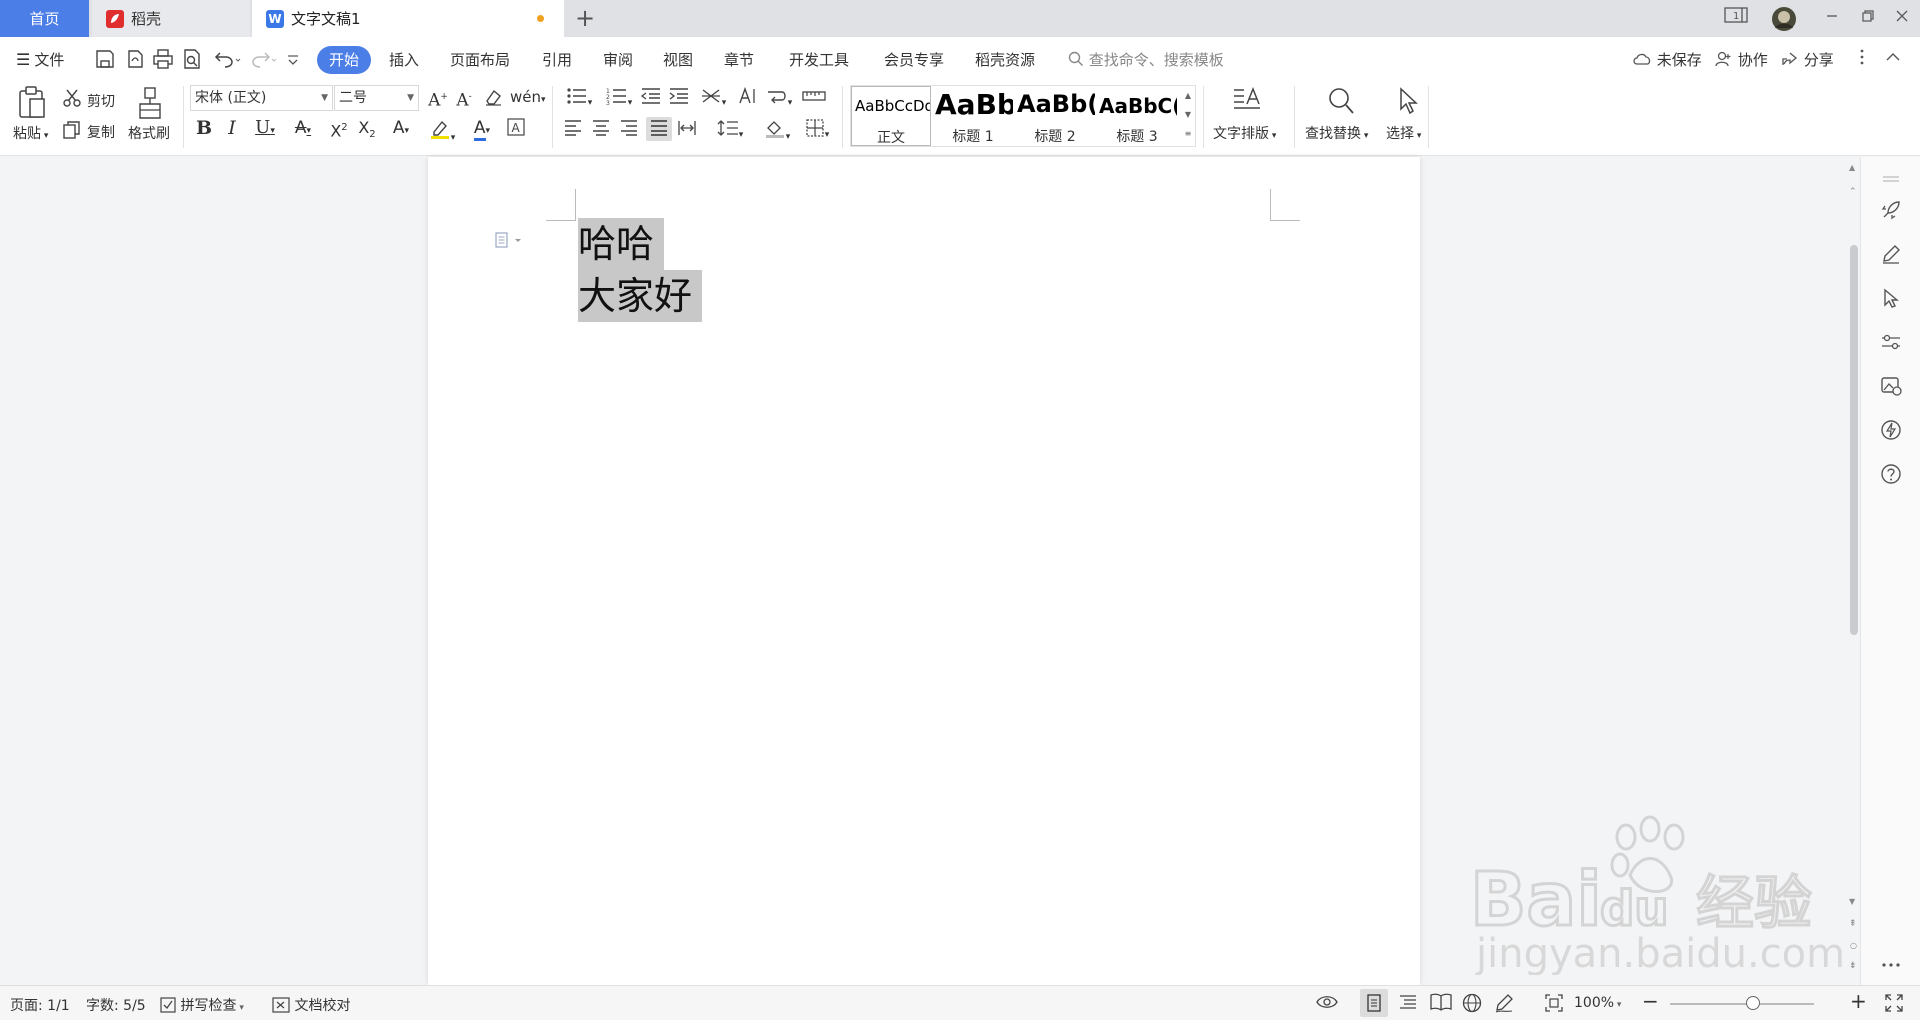 This screenshot has height=1020, width=1920. What do you see at coordinates (1005, 60) in the screenshot?
I see `tab-daoke-resources: 稻壳资源` at bounding box center [1005, 60].